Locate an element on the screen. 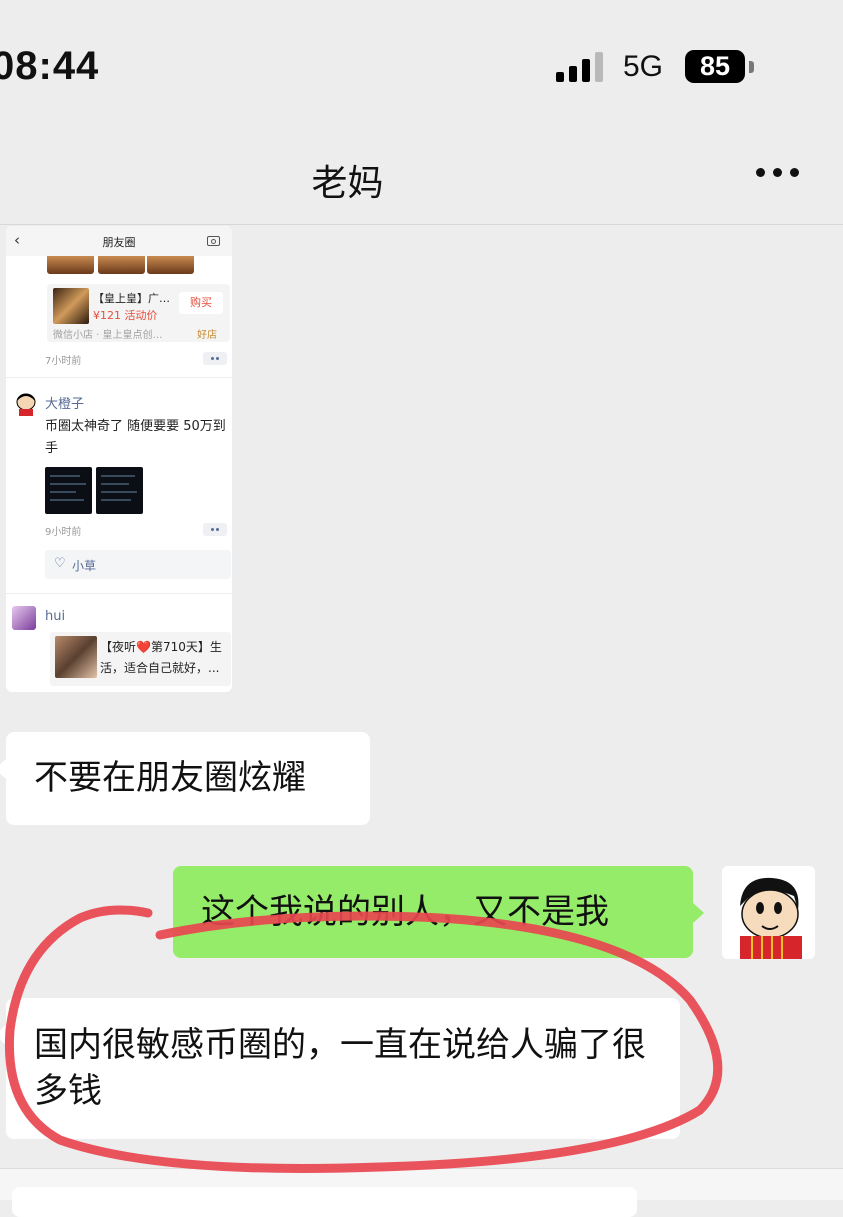 The image size is (843, 1217). received-message-bubble: 不要在朋友圈炫耀 is located at coordinates (185, 778).